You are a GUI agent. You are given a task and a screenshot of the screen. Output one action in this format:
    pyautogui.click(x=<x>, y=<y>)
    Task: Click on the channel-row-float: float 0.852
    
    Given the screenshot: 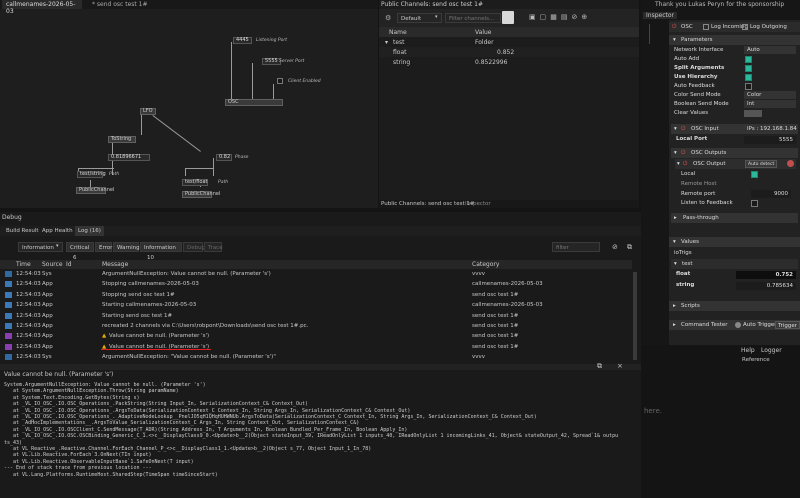 What is the action you would take?
    pyautogui.click(x=509, y=52)
    